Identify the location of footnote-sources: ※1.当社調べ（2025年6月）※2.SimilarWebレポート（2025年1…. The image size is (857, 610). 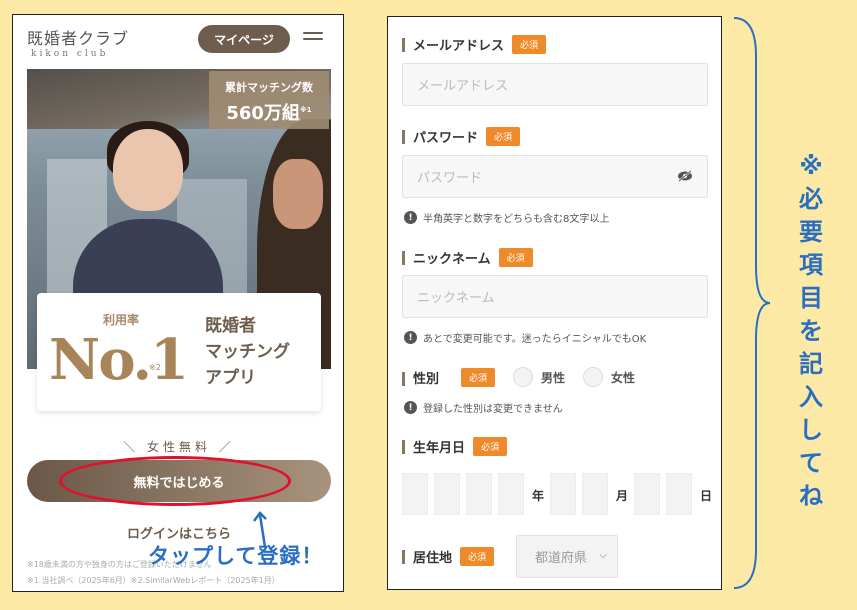
(153, 580).